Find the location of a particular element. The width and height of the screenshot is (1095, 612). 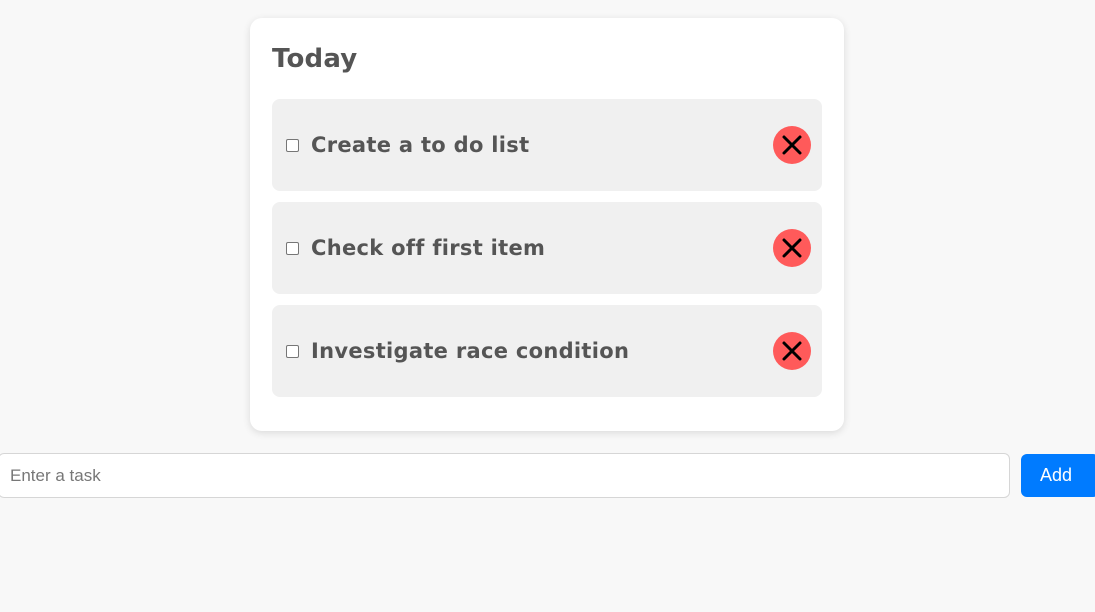

task-item: Check off first item is located at coordinates (547, 248).